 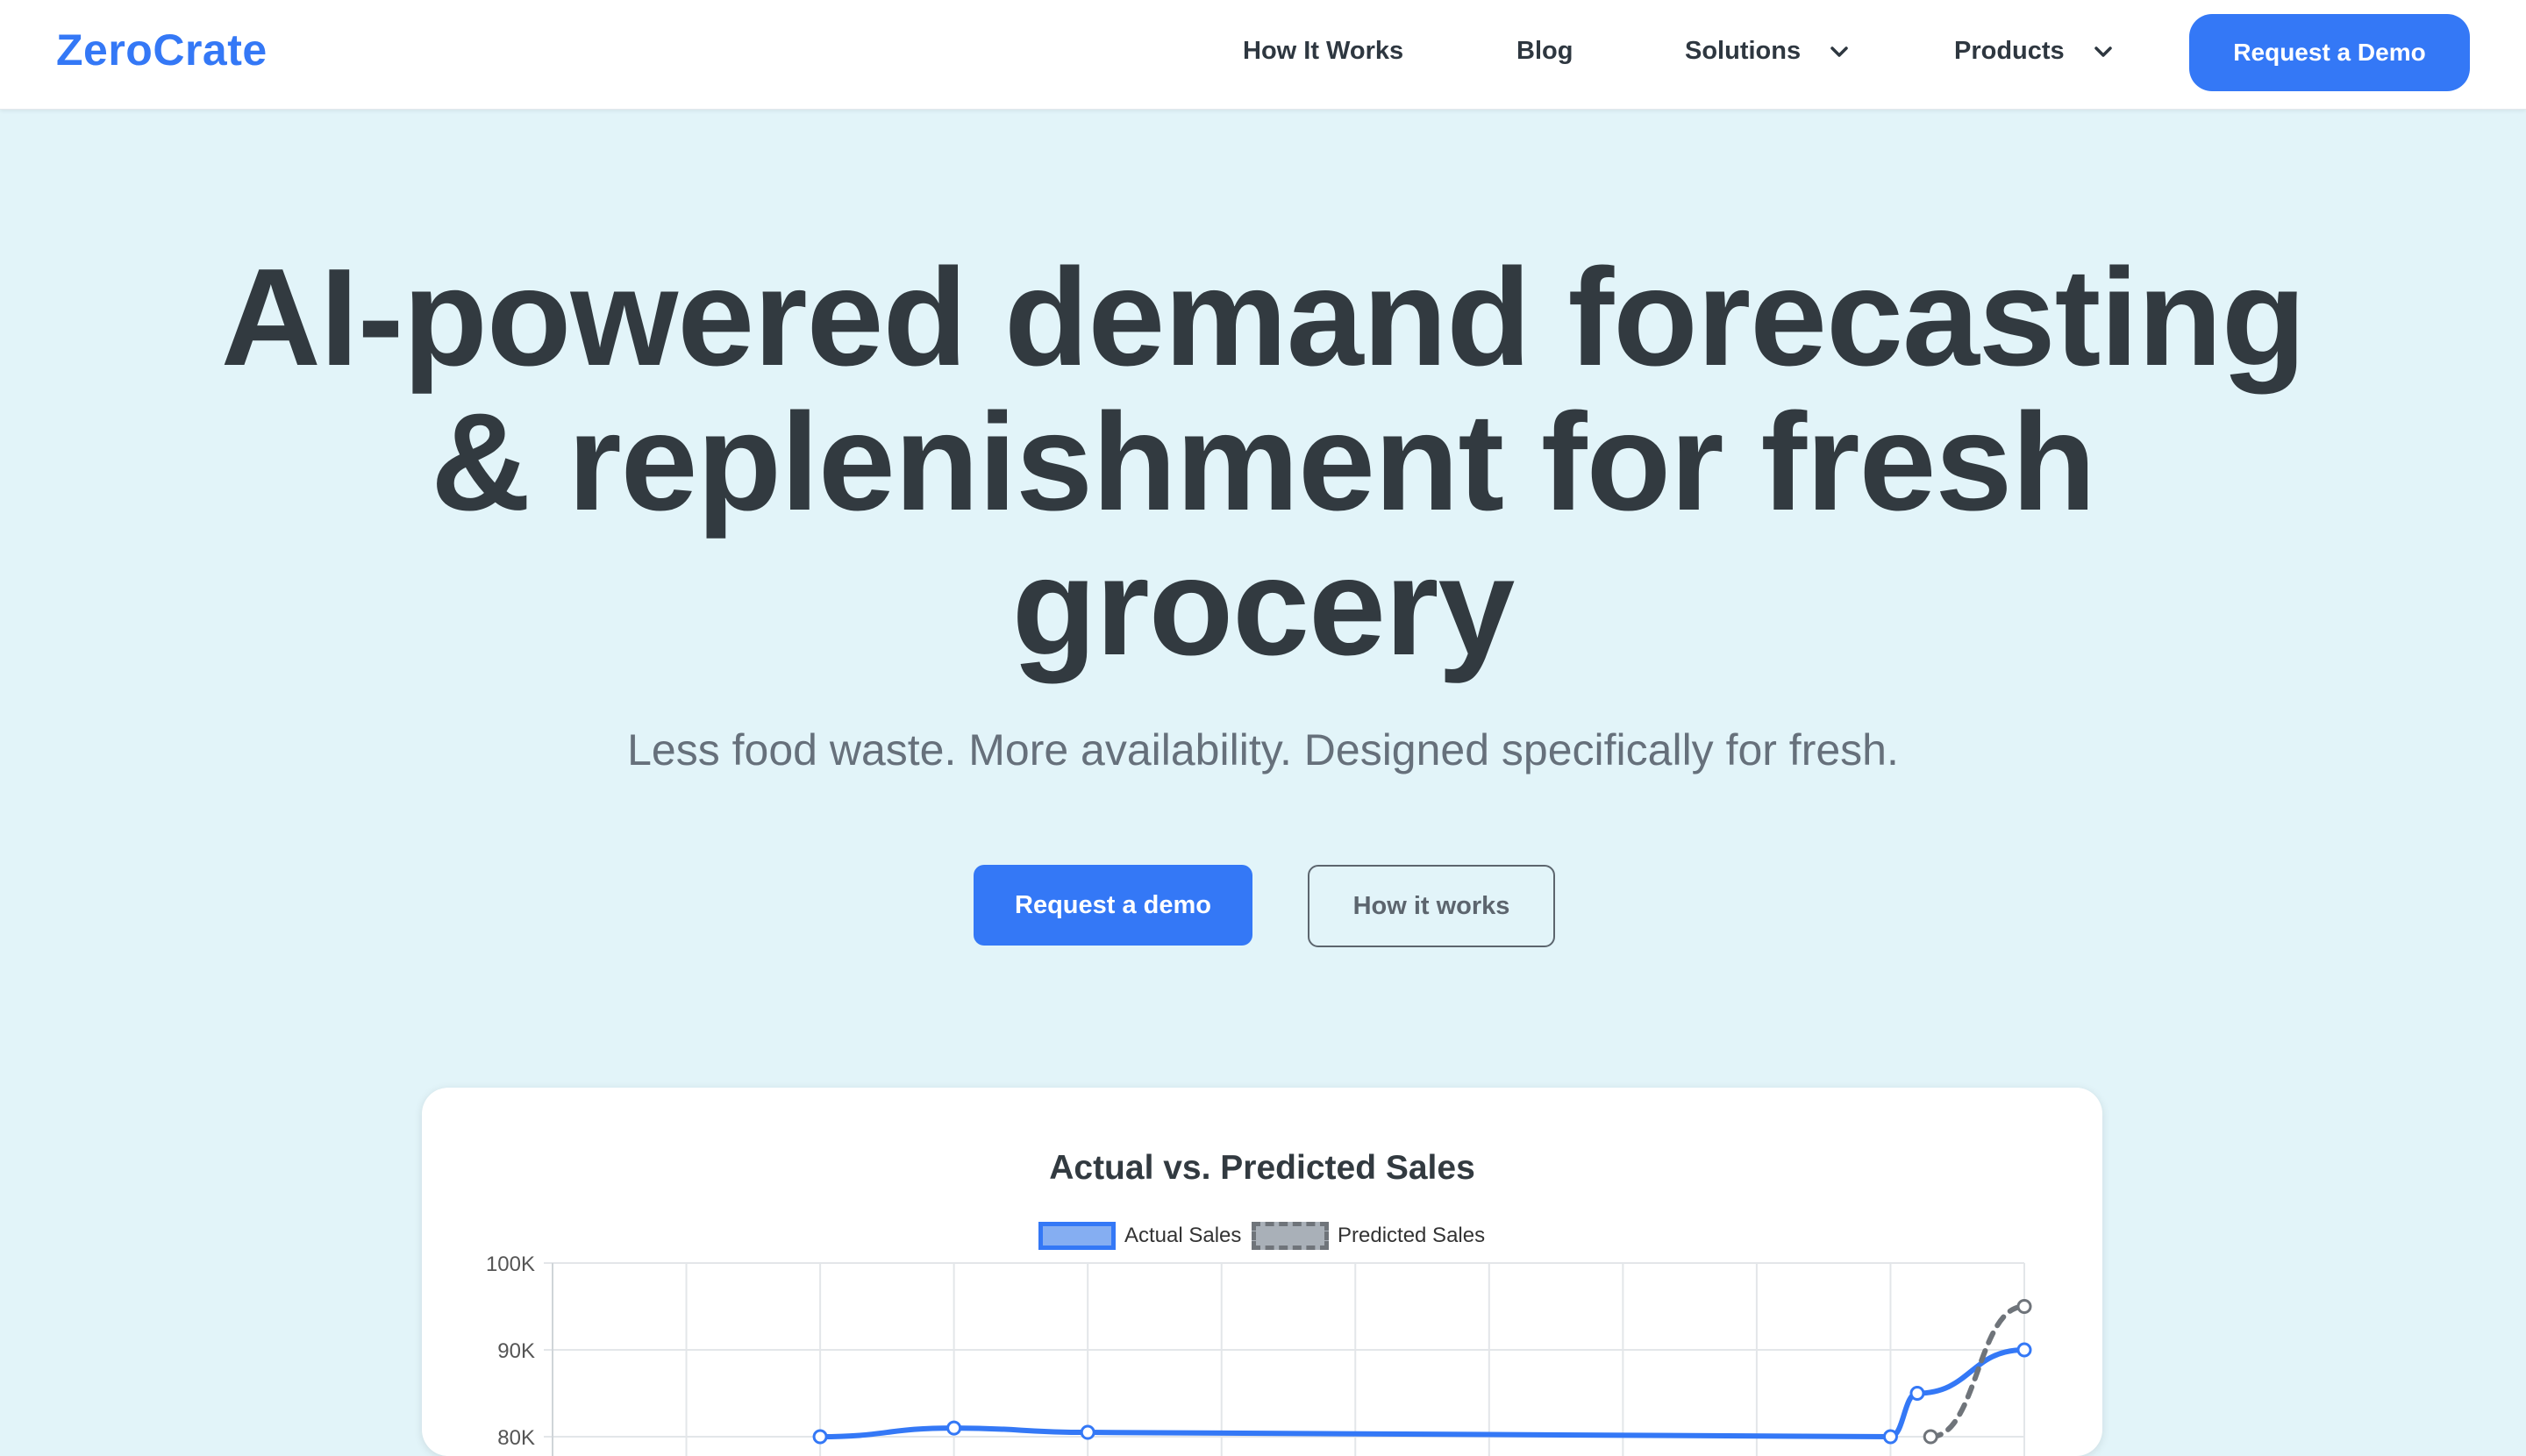 What do you see at coordinates (2329, 52) in the screenshot?
I see `request-demo-nav-button: Request a Demo` at bounding box center [2329, 52].